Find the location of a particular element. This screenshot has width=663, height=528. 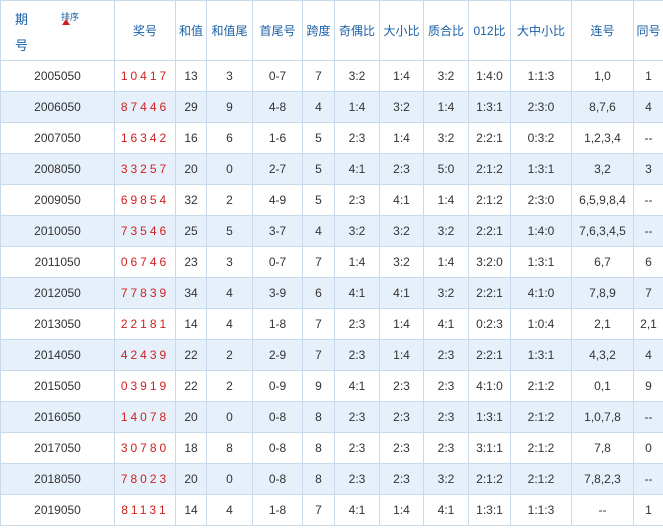

consecutive-cell: 6,7 is located at coordinates (602, 262).